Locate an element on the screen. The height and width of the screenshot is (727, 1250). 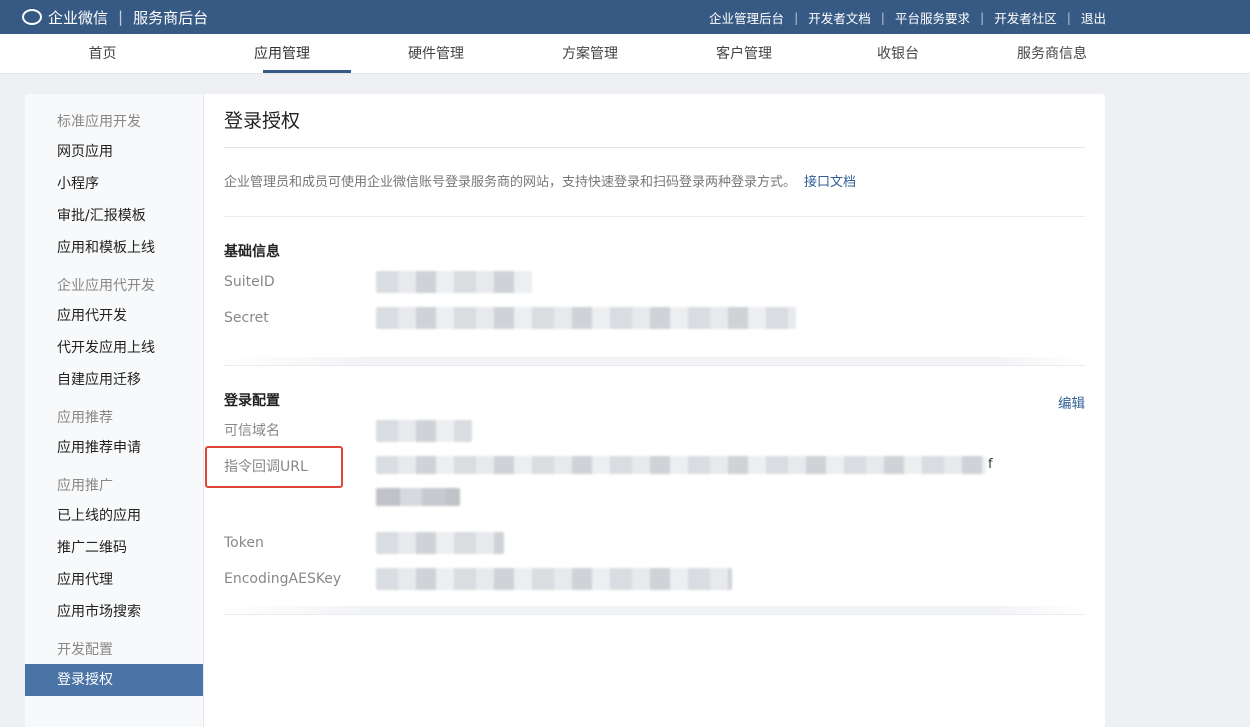
callback-url-value-line2-redacted is located at coordinates (418, 497).